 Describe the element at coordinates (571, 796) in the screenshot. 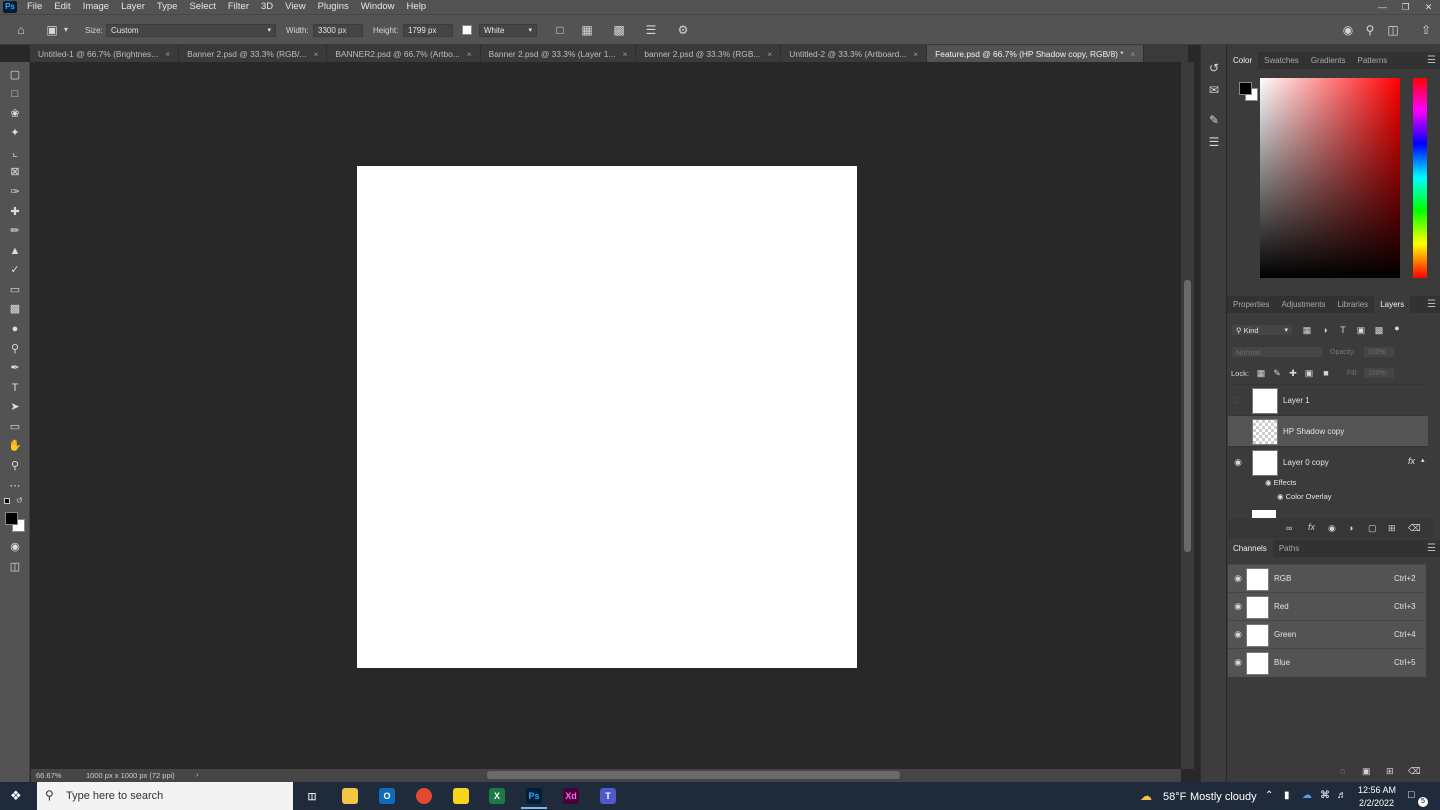

I see `adobe-xd-icon: Xd` at that location.